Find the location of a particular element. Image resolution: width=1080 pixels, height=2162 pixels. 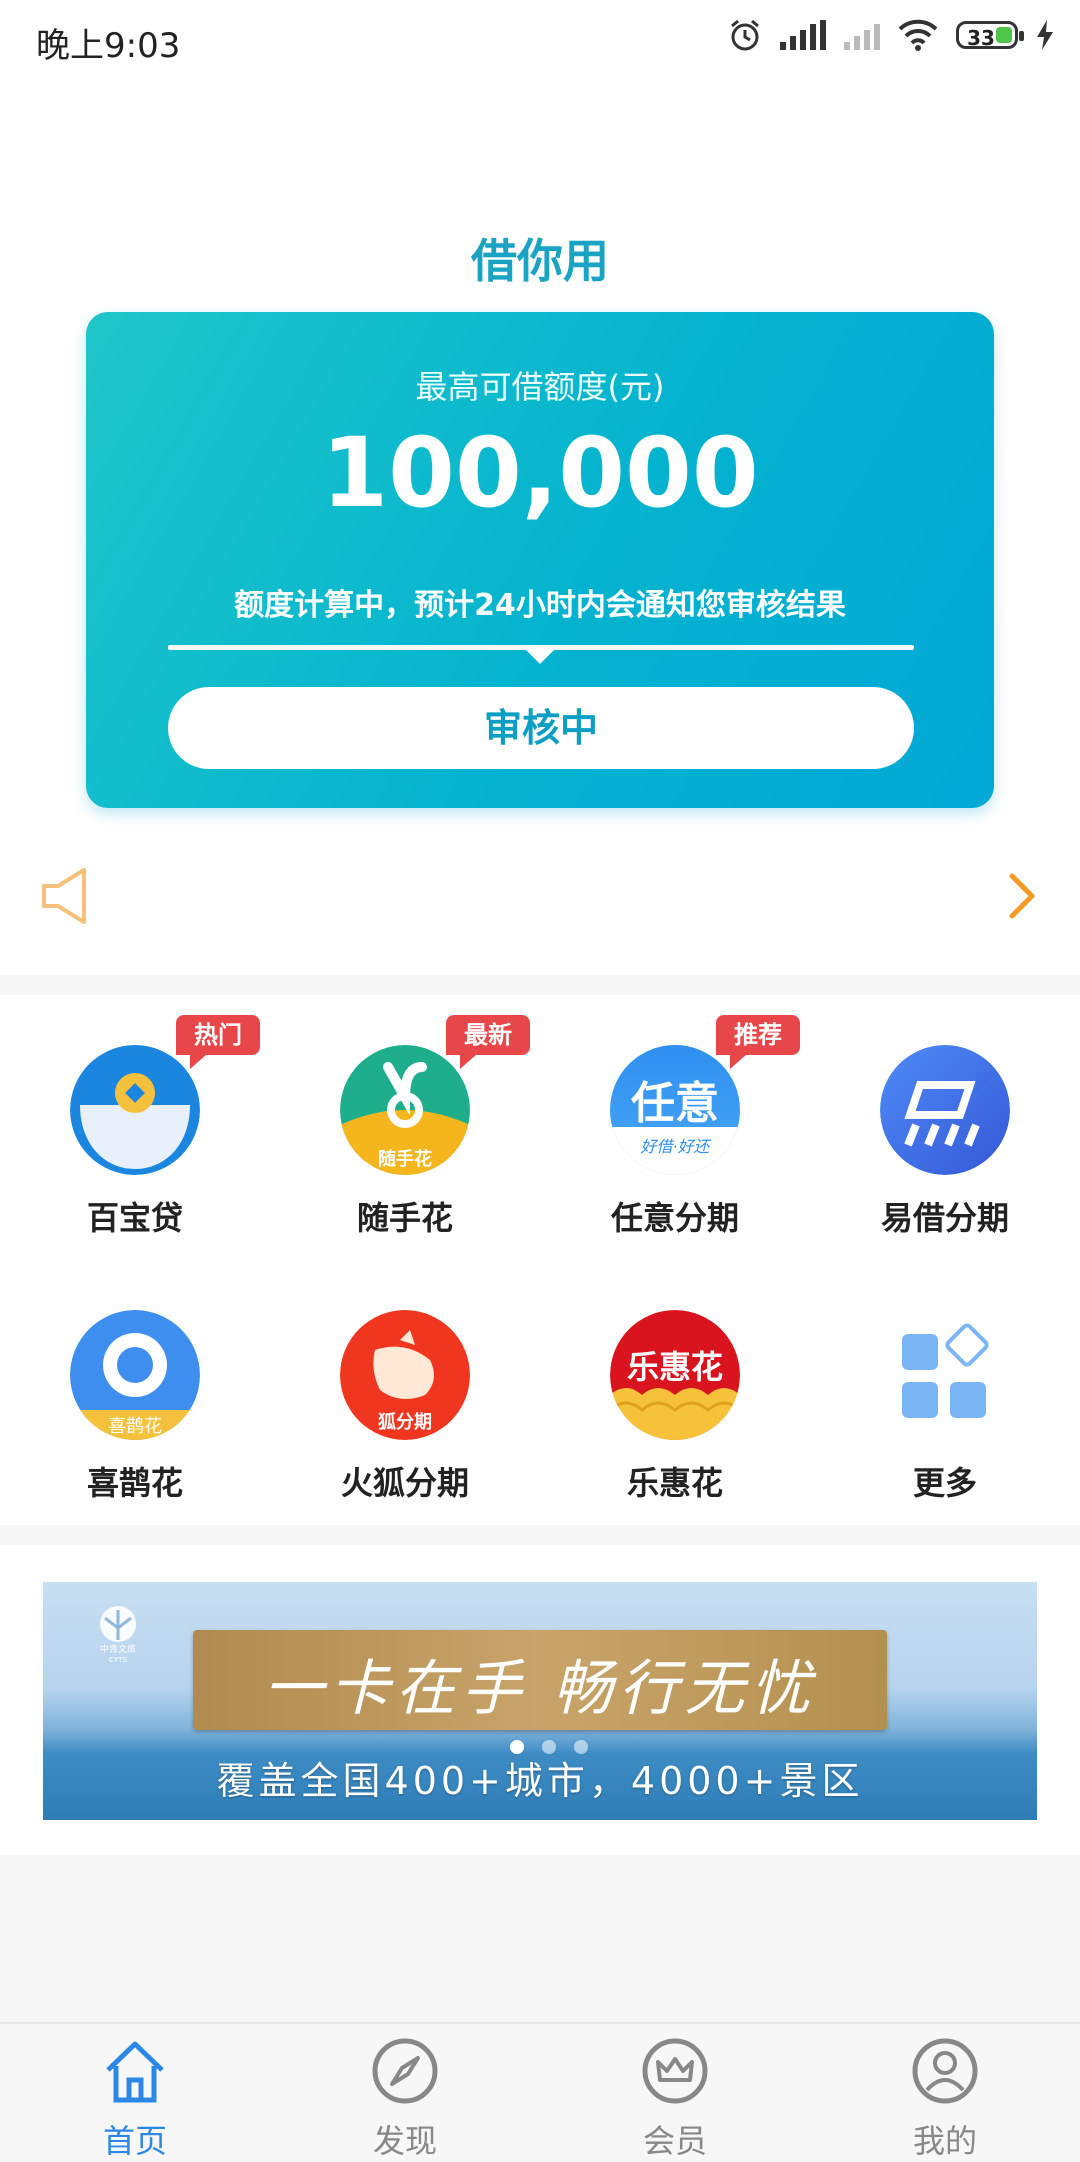

limit-amount: 100,000 is located at coordinates (540, 473).